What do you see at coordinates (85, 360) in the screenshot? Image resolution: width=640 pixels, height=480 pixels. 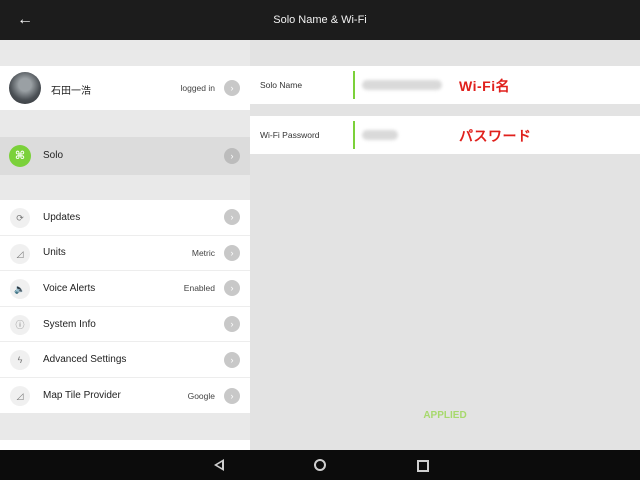 I see `sidebar-item-label: Advanced Settings` at bounding box center [85, 360].